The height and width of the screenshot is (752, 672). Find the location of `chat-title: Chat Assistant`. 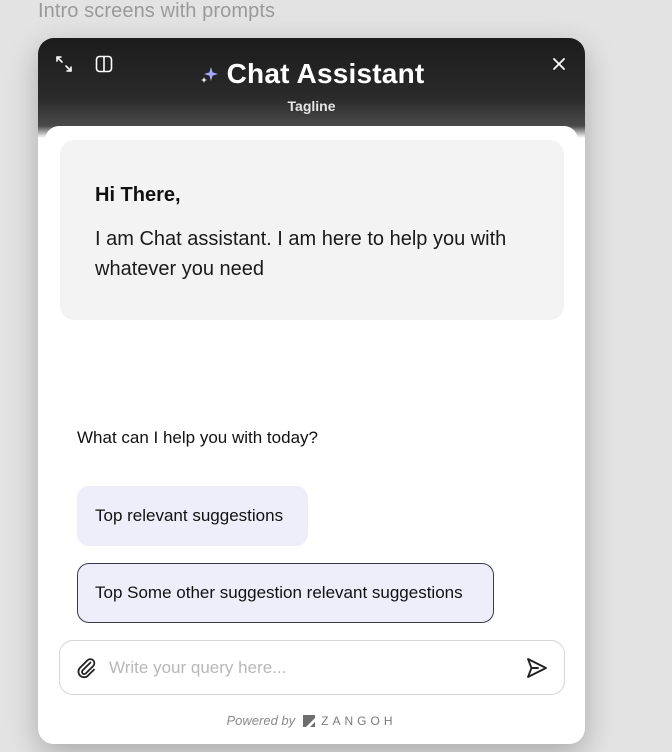

chat-title: Chat Assistant is located at coordinates (325, 73).